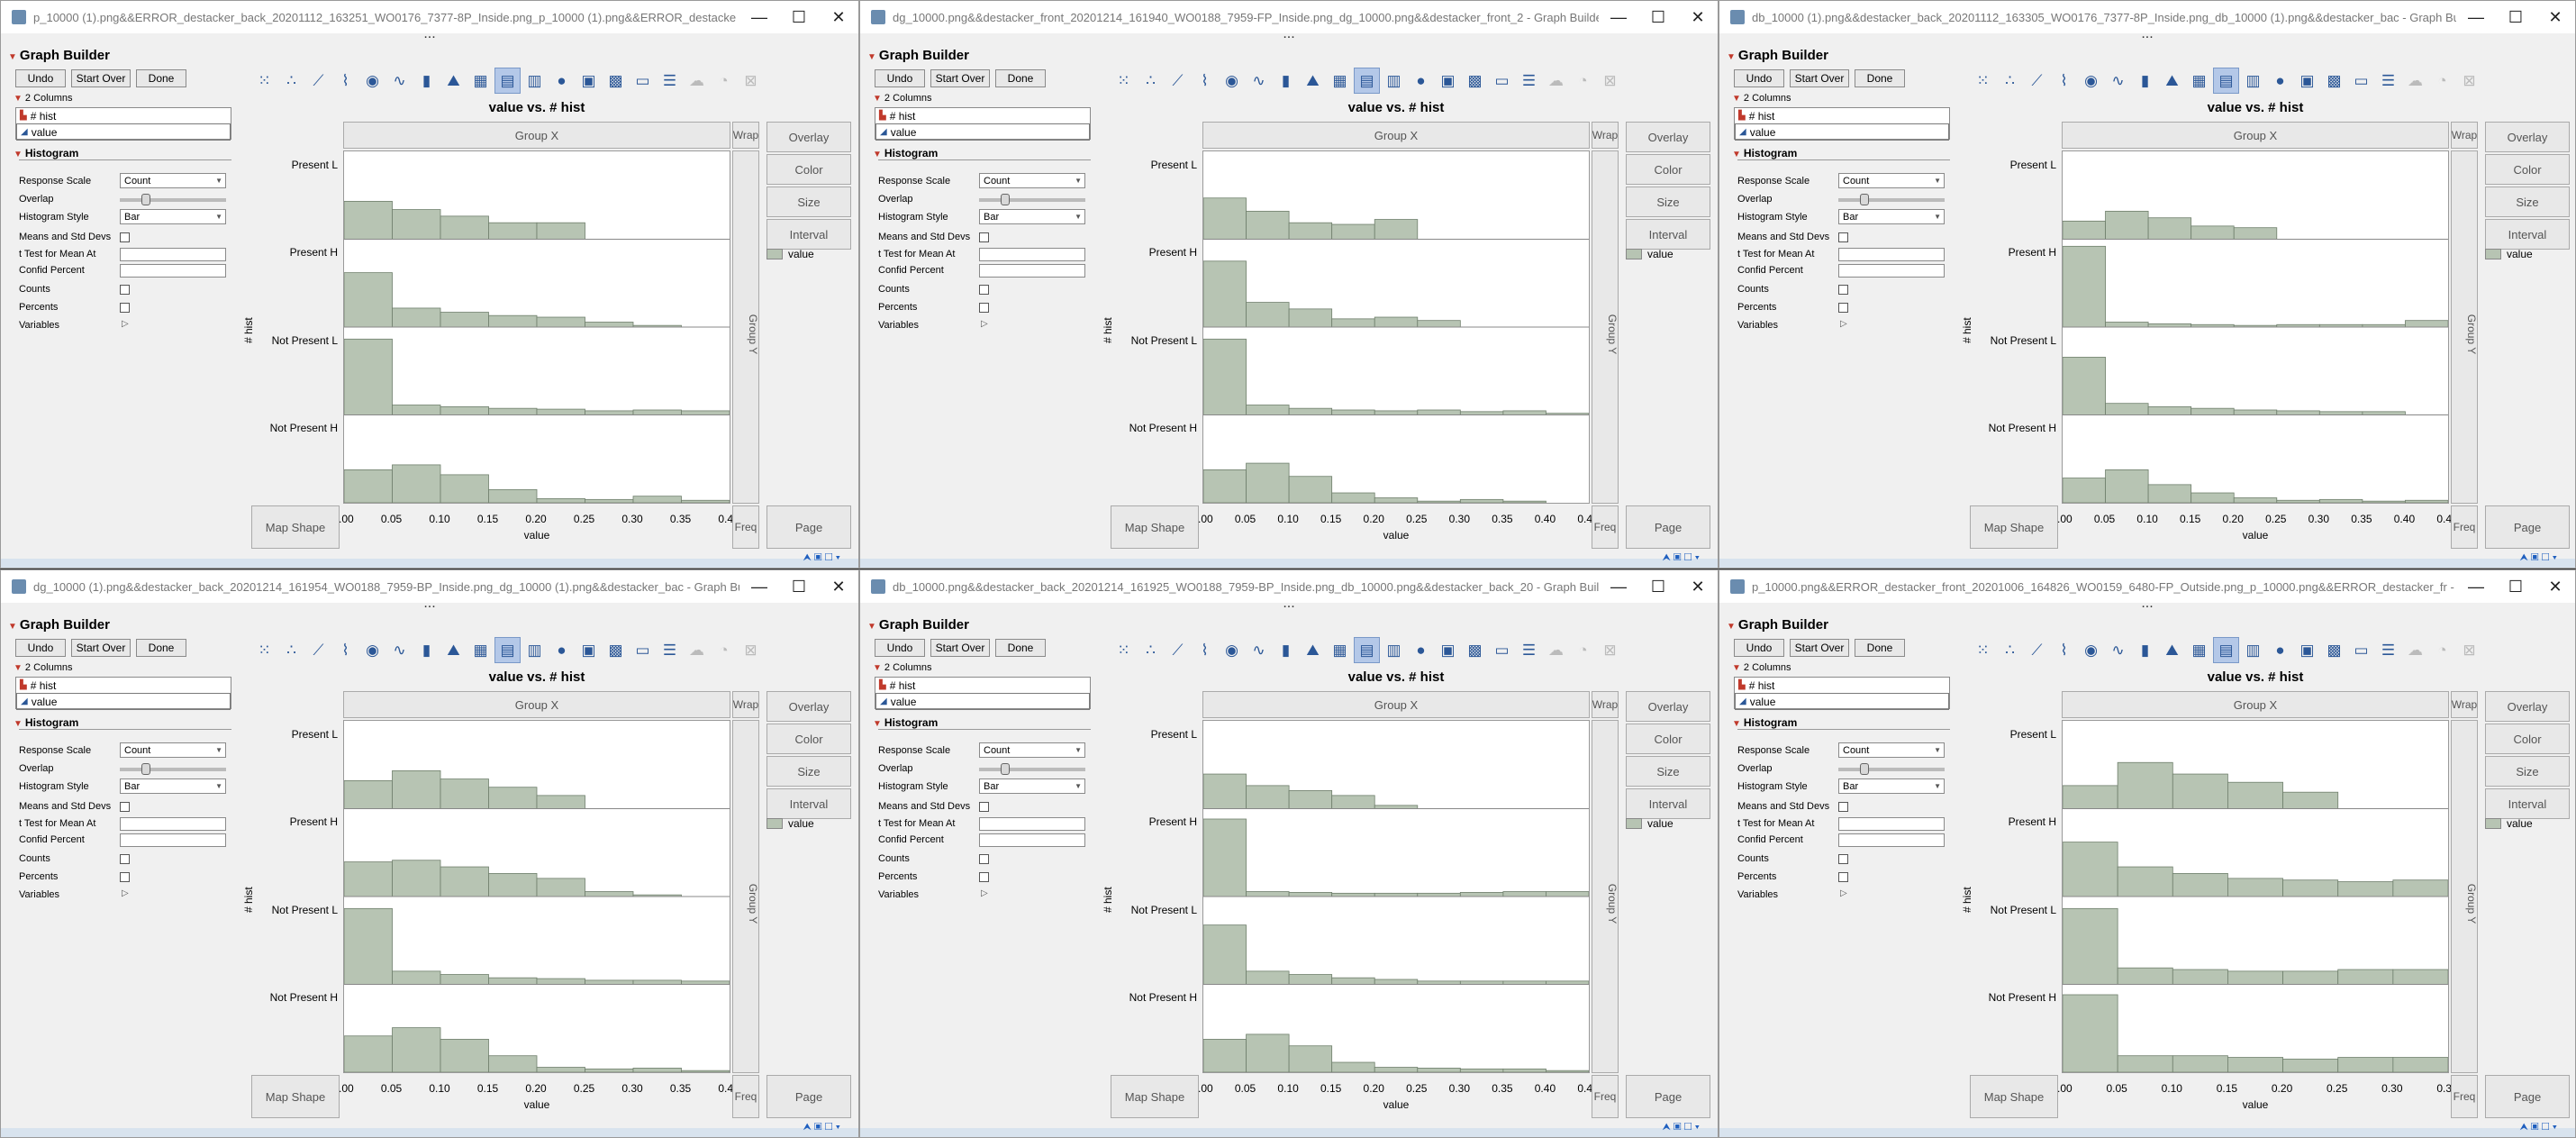  What do you see at coordinates (1864, 769) in the screenshot?
I see `slider-handle` at bounding box center [1864, 769].